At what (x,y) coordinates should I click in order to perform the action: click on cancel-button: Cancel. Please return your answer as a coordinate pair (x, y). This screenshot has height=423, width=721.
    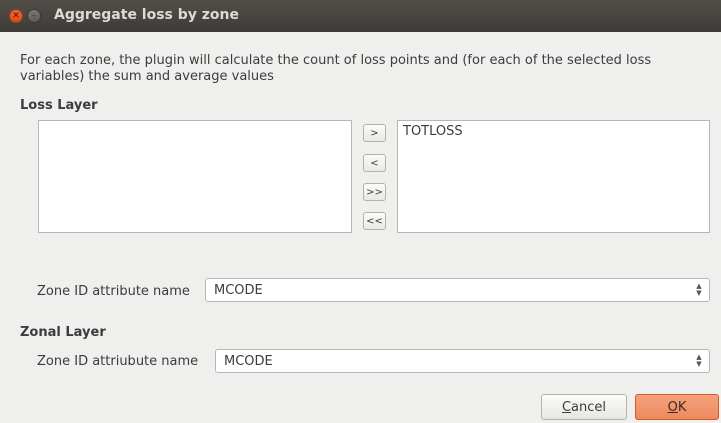
    Looking at the image, I should click on (584, 407).